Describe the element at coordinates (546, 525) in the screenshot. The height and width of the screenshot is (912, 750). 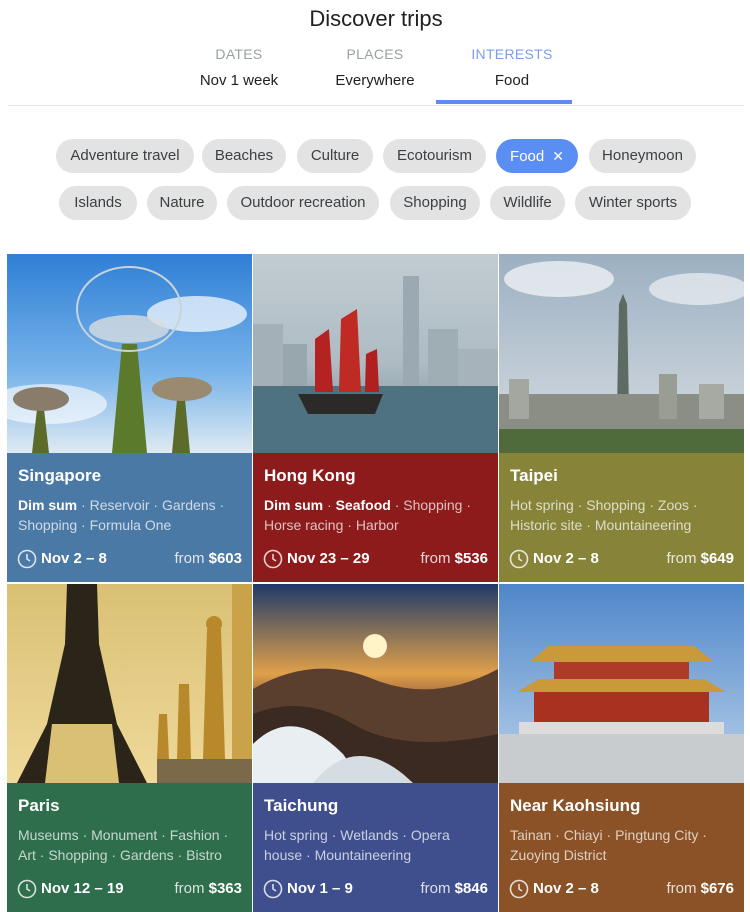
I see `tag: Historic site` at that location.